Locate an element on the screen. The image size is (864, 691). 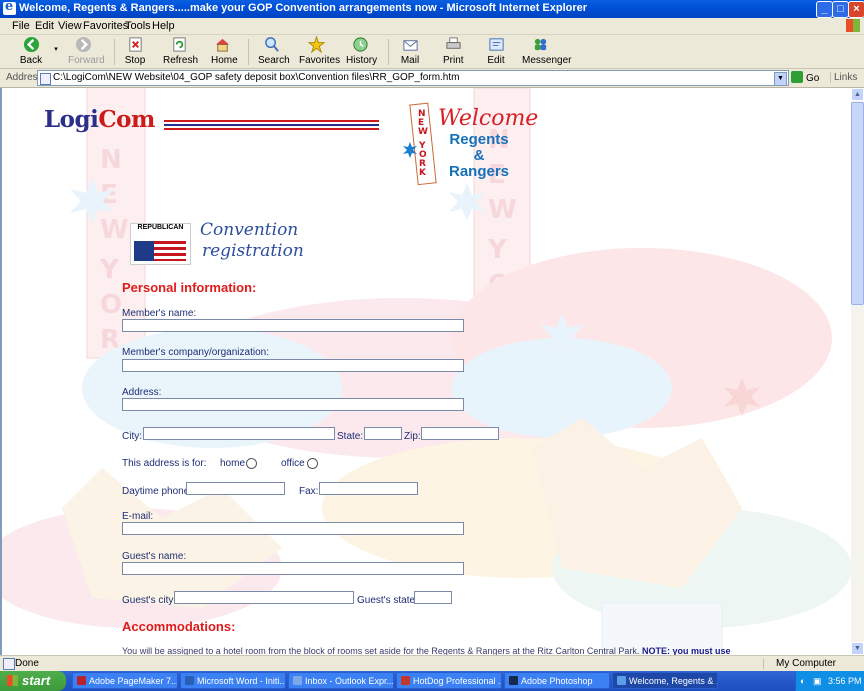
photoshop-icon is located at coordinates (513, 680).